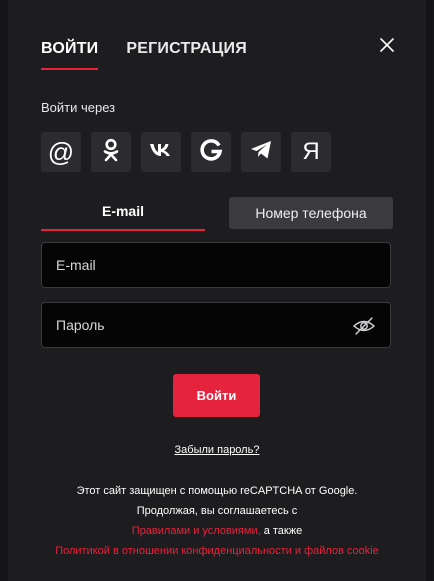  I want to click on vk-login-button, so click(161, 152).